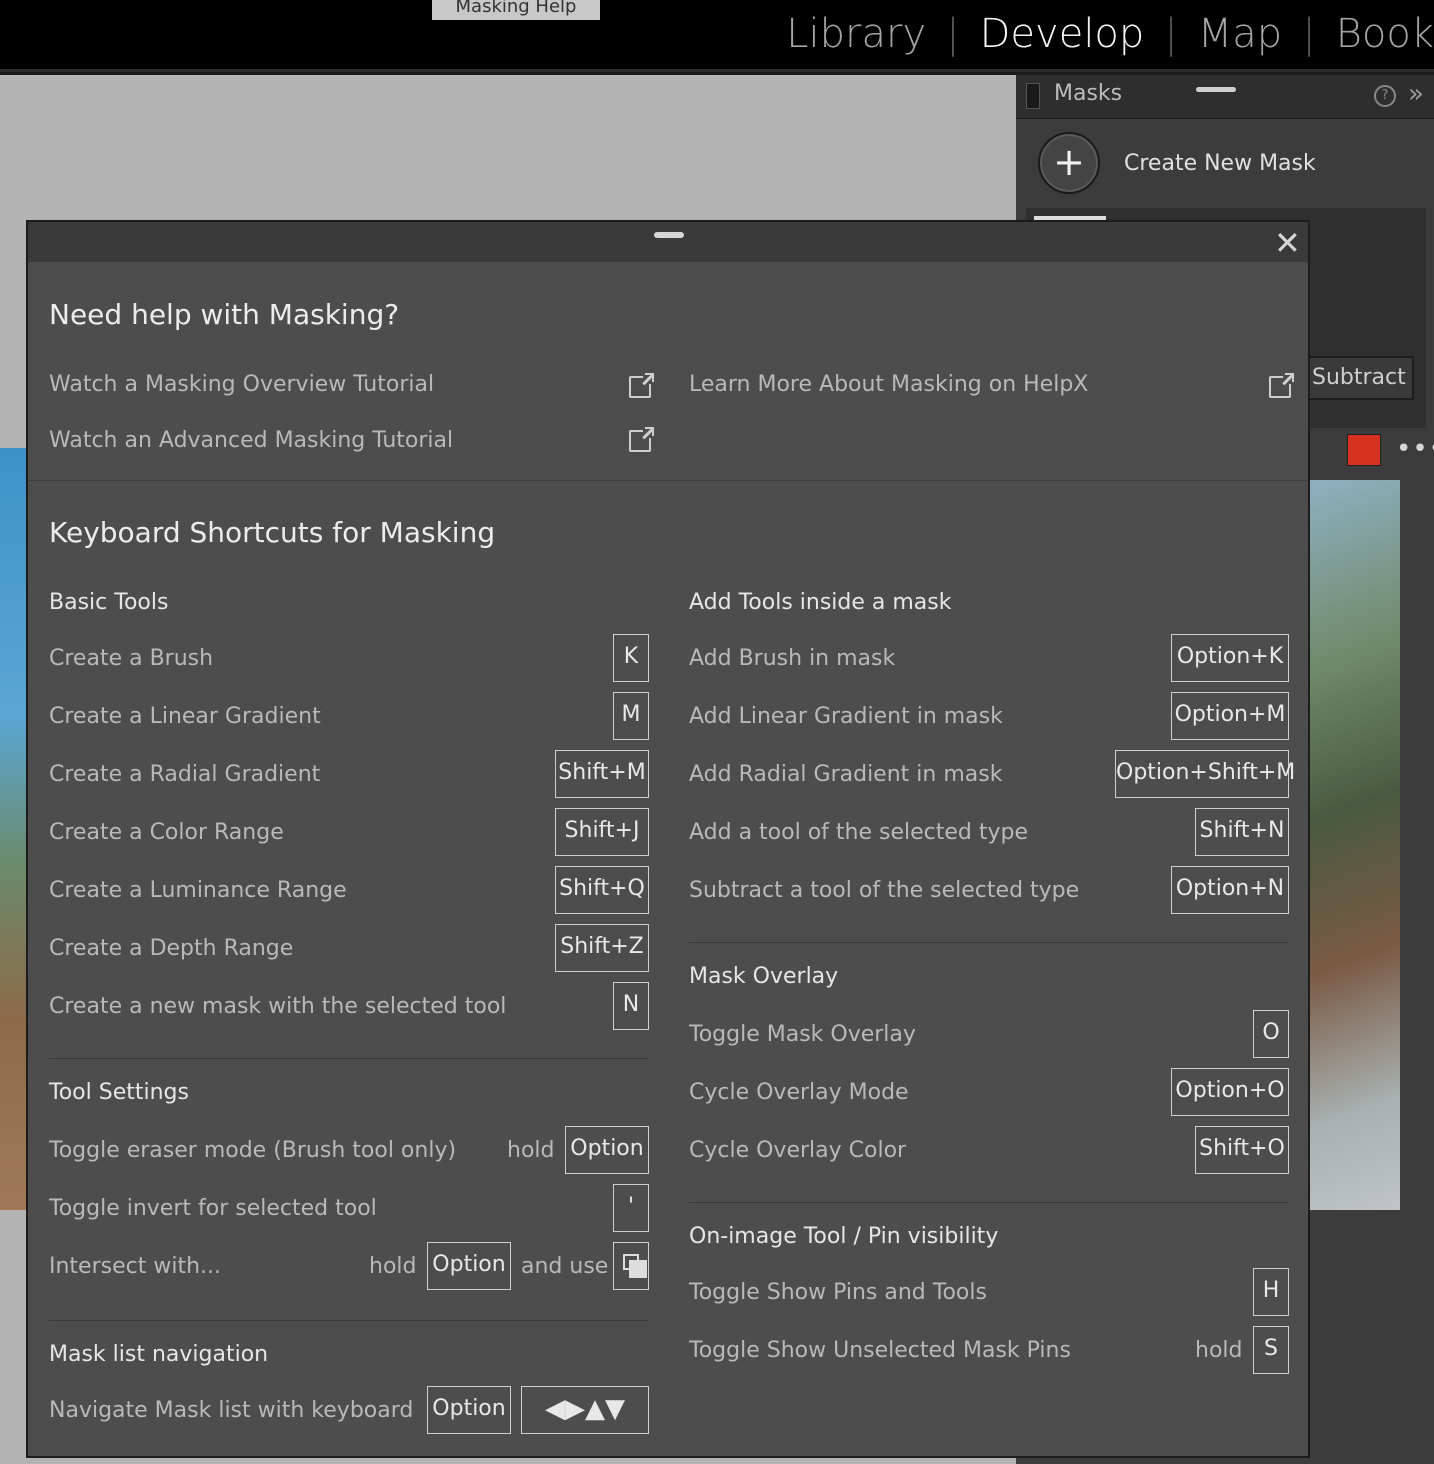  What do you see at coordinates (798, 1150) in the screenshot?
I see `shortcut-label: Cycle Overlay Color` at bounding box center [798, 1150].